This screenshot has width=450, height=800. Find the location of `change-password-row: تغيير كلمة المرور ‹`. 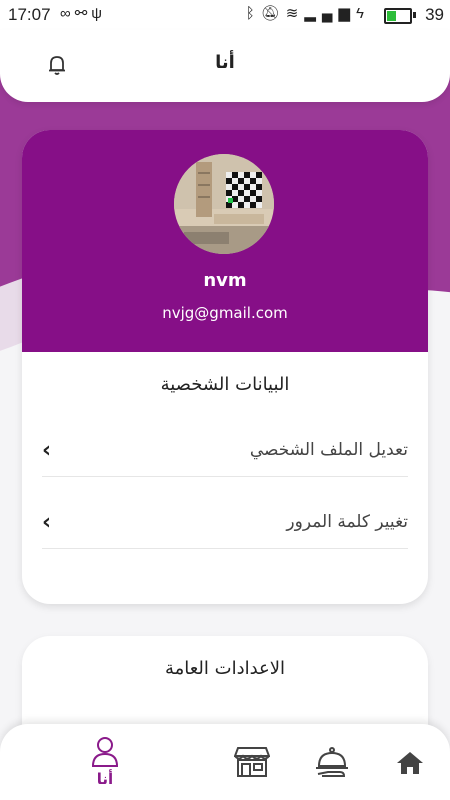

change-password-row: تغيير كلمة المرور ‹ is located at coordinates (225, 524).